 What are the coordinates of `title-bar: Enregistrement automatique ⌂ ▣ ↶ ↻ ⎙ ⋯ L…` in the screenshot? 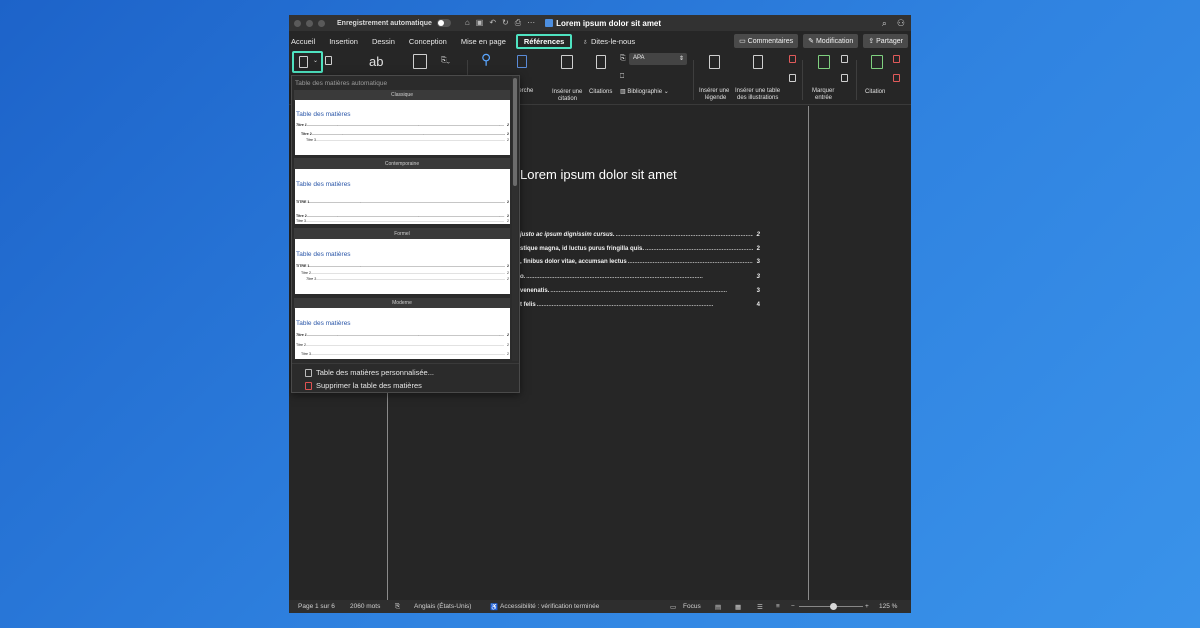 It's located at (600, 23).